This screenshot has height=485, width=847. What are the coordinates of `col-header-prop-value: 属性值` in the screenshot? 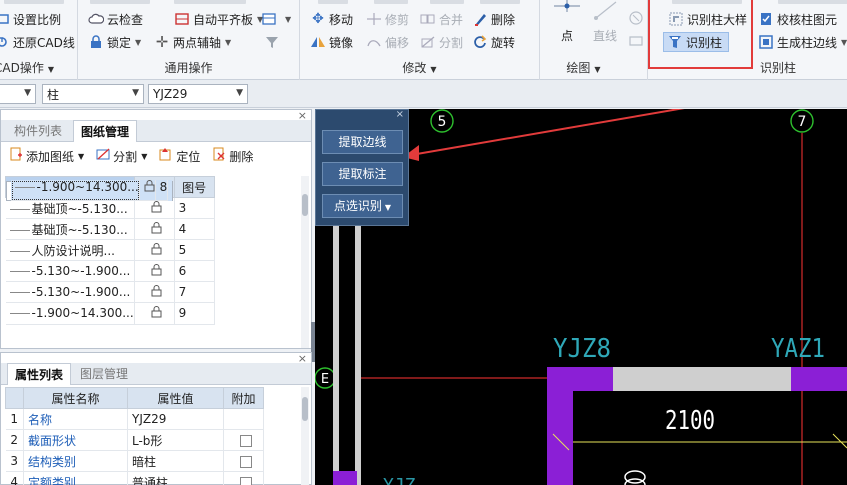 It's located at (175, 398).